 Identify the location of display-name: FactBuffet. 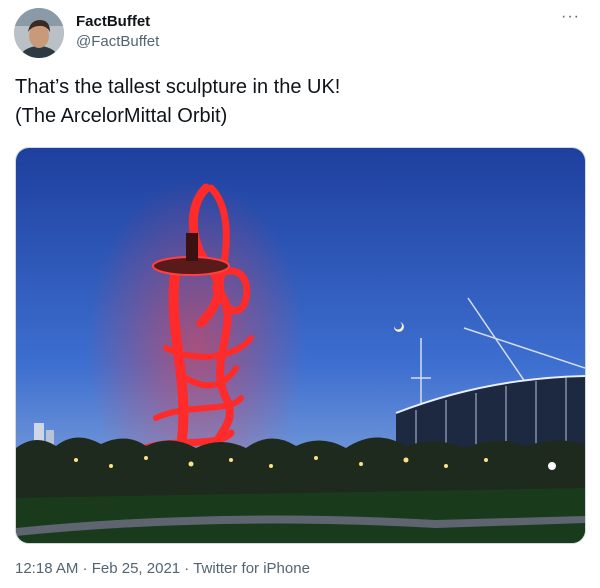
(113, 21).